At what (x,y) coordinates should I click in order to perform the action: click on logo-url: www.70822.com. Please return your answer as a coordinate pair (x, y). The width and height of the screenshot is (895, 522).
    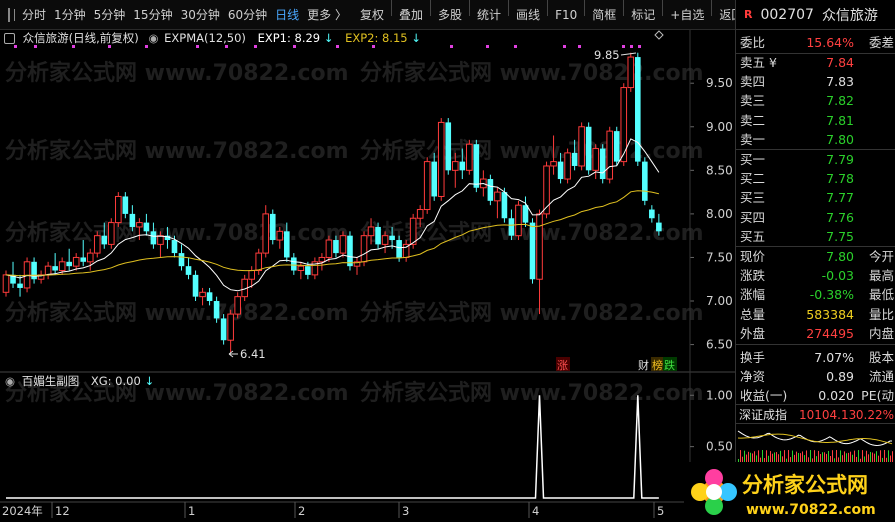
    Looking at the image, I should click on (811, 510).